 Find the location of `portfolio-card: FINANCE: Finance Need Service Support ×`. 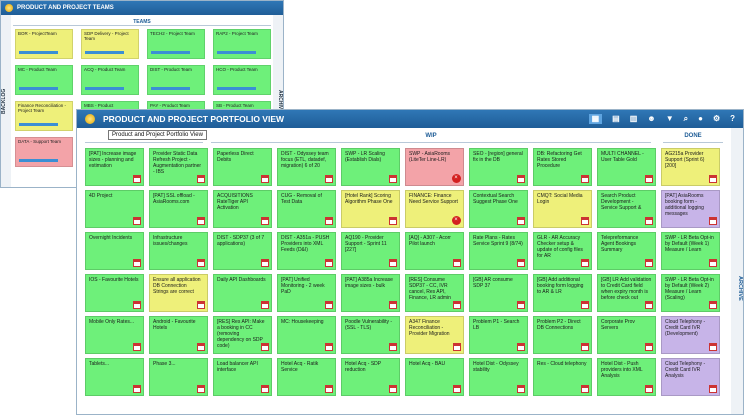

portfolio-card: FINANCE: Finance Need Service Support × is located at coordinates (434, 209).